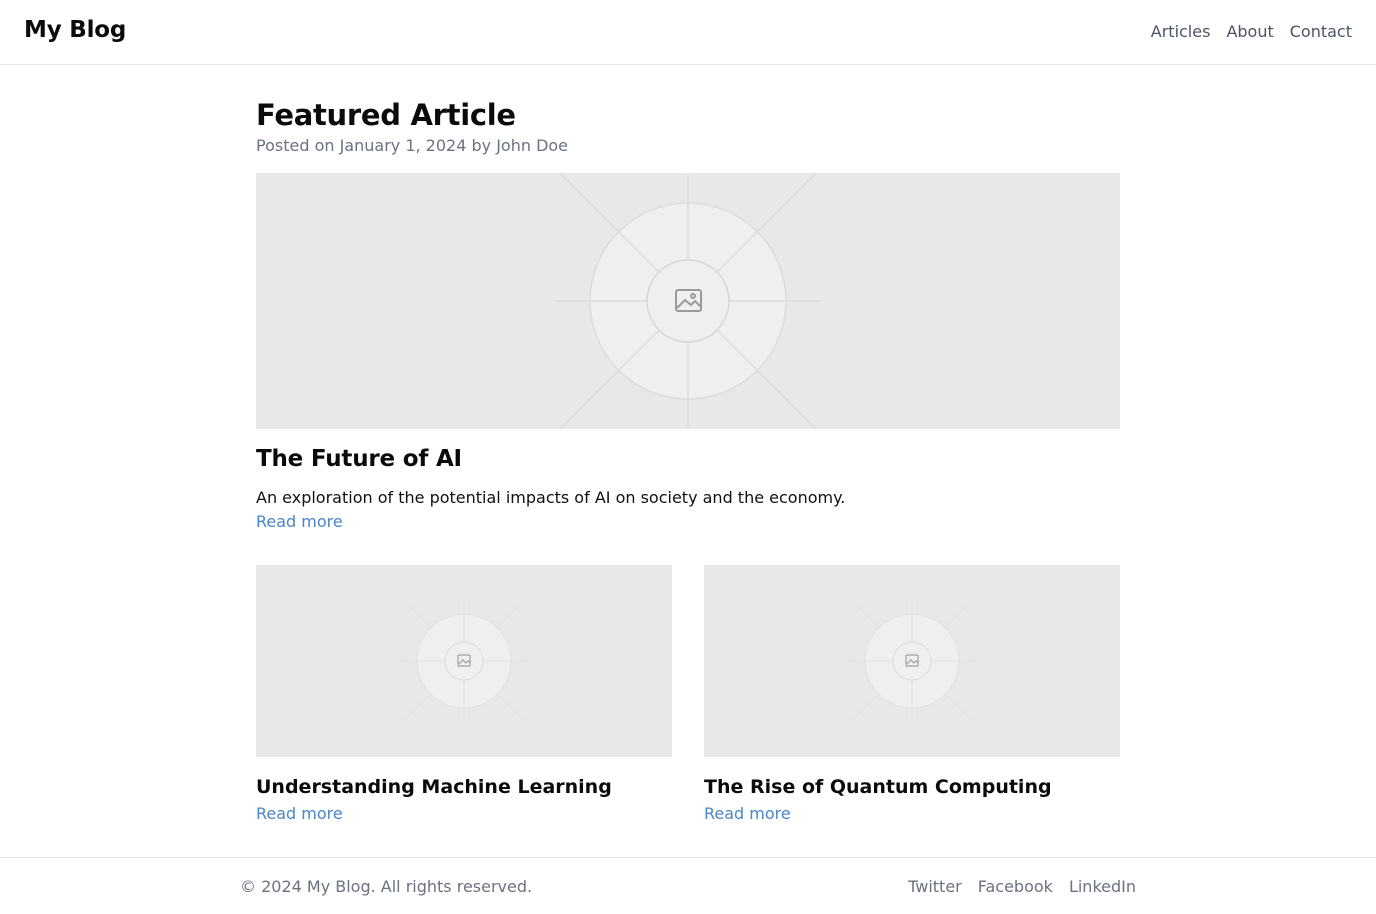 The height and width of the screenshot is (914, 1376). I want to click on site-header: My Blog Articles About Contact, so click(688, 32).